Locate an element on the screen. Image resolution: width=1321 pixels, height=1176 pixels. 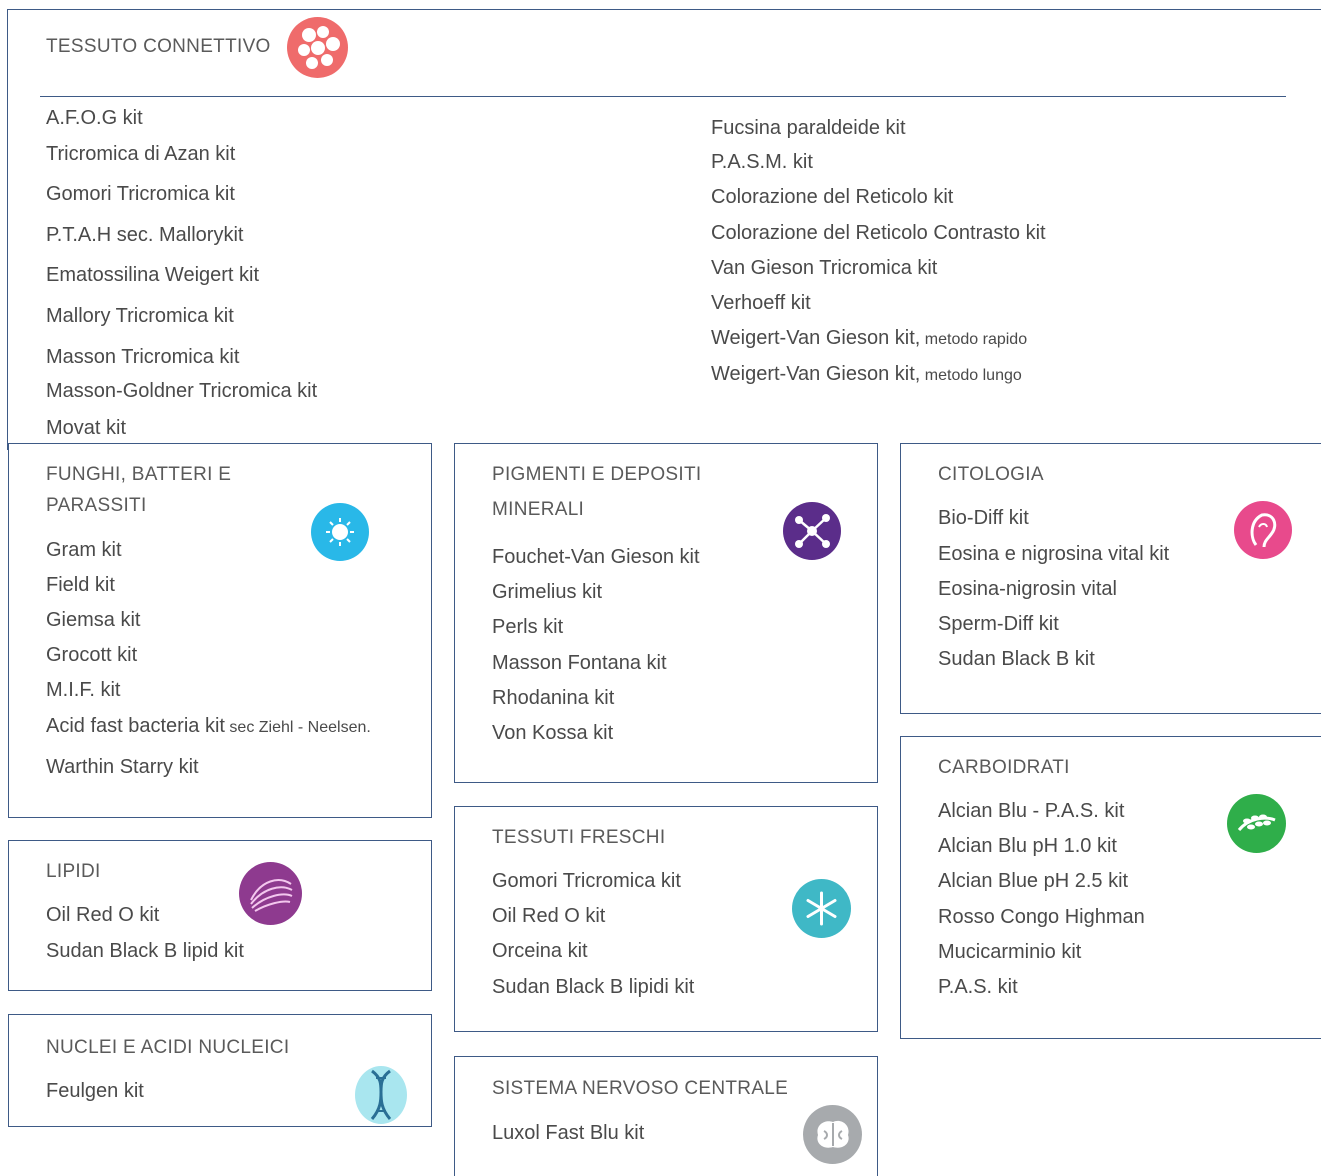
item-note: metodo lungo is located at coordinates (971, 375).